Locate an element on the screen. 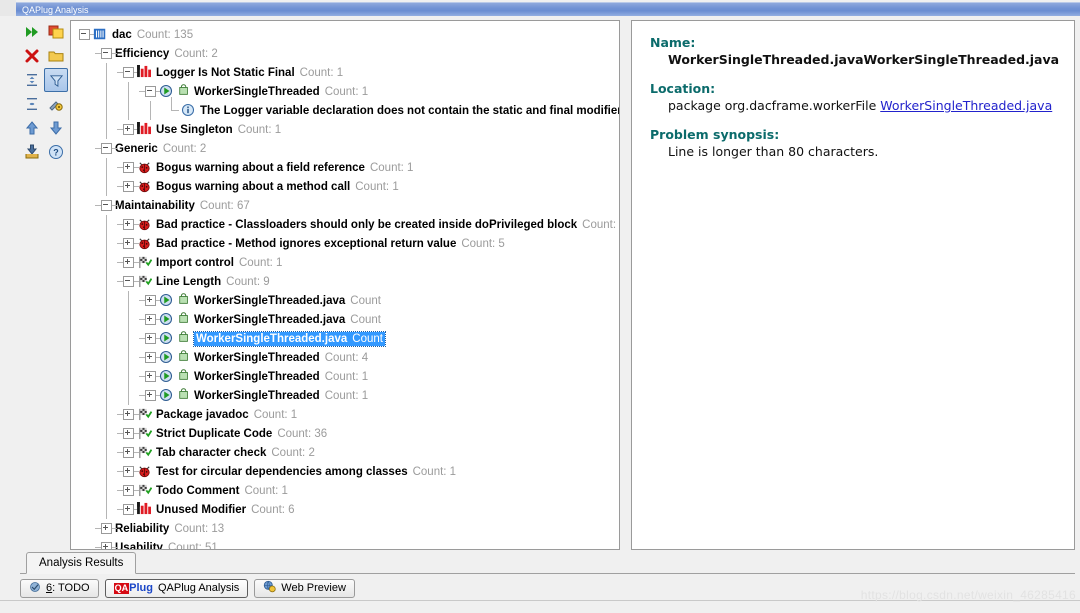 The image size is (1080, 613). panel-splitter is located at coordinates (626, 285).